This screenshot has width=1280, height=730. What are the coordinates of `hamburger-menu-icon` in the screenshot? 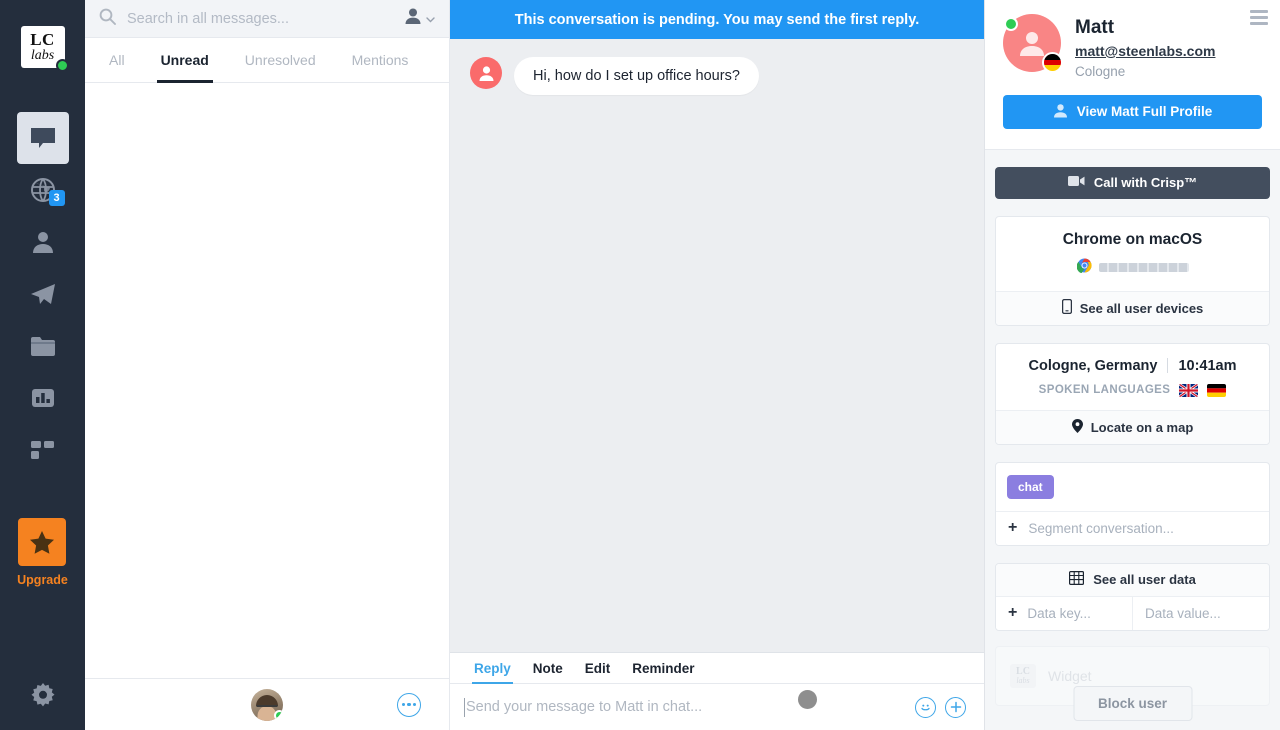 It's located at (1259, 17).